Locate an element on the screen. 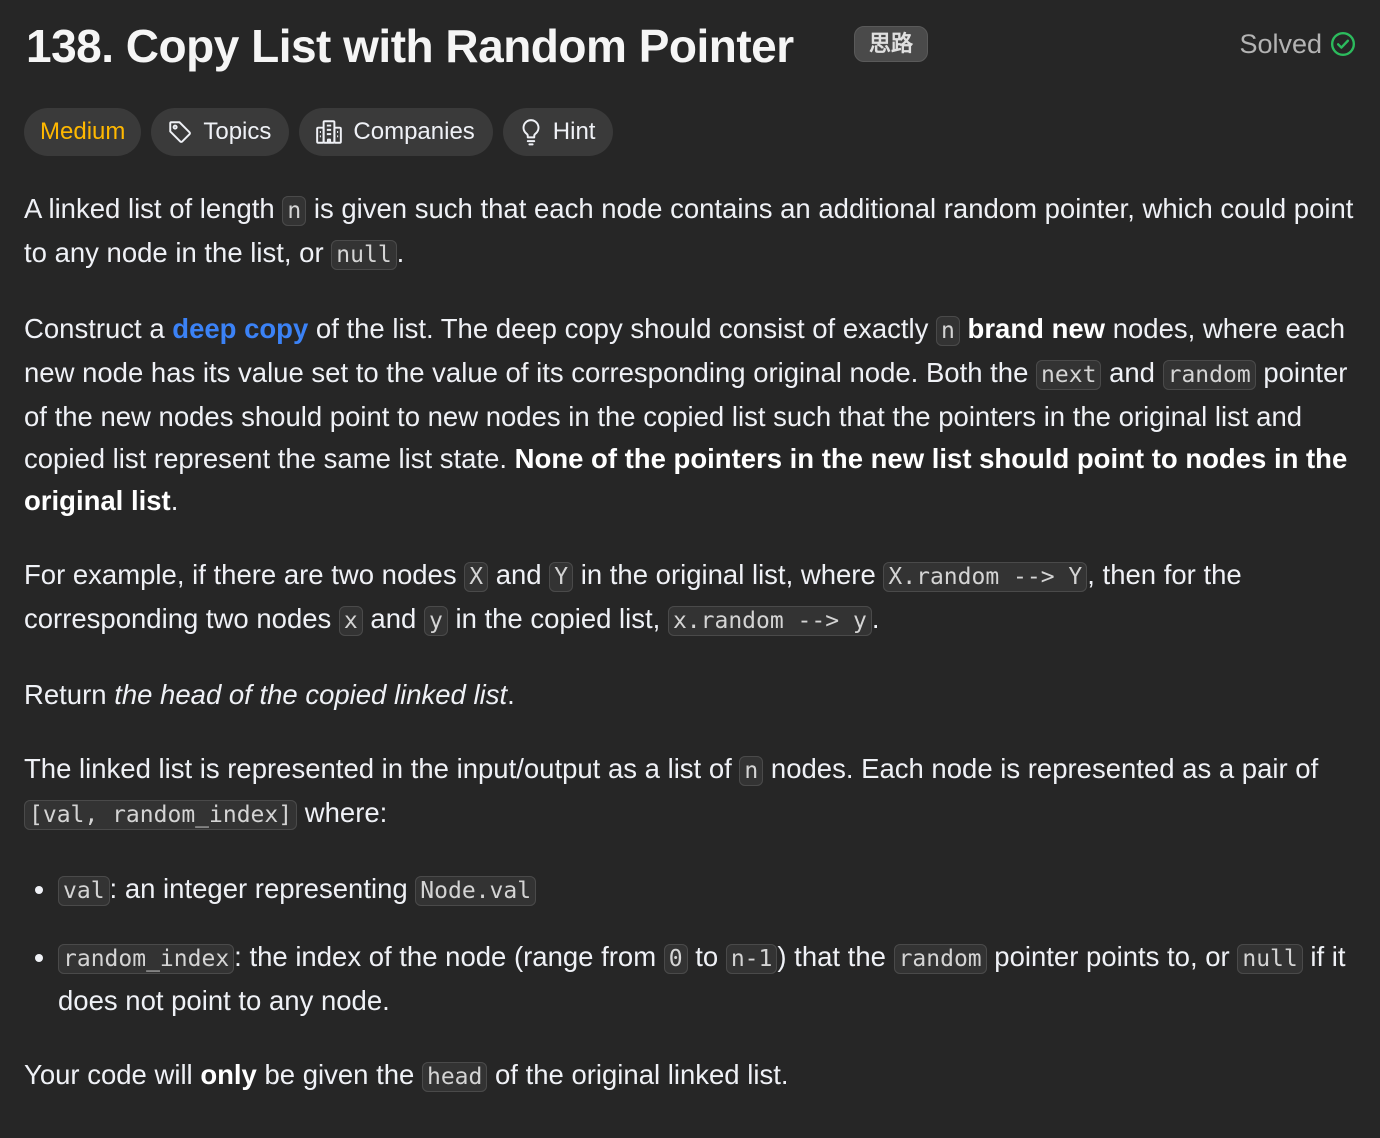  bold-text: only is located at coordinates (228, 1074).